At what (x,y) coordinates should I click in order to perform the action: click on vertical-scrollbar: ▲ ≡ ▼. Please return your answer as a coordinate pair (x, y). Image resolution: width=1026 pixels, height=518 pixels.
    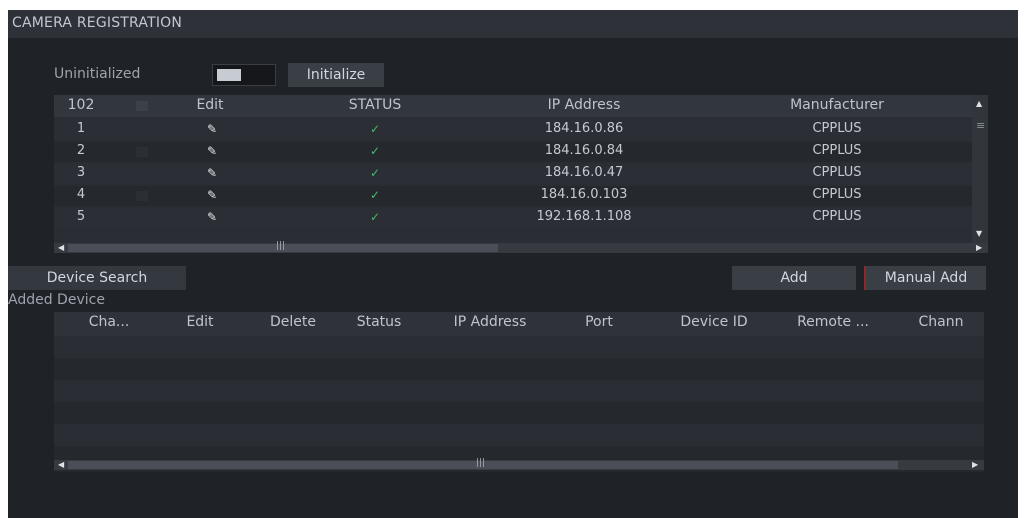
    Looking at the image, I should click on (980, 169).